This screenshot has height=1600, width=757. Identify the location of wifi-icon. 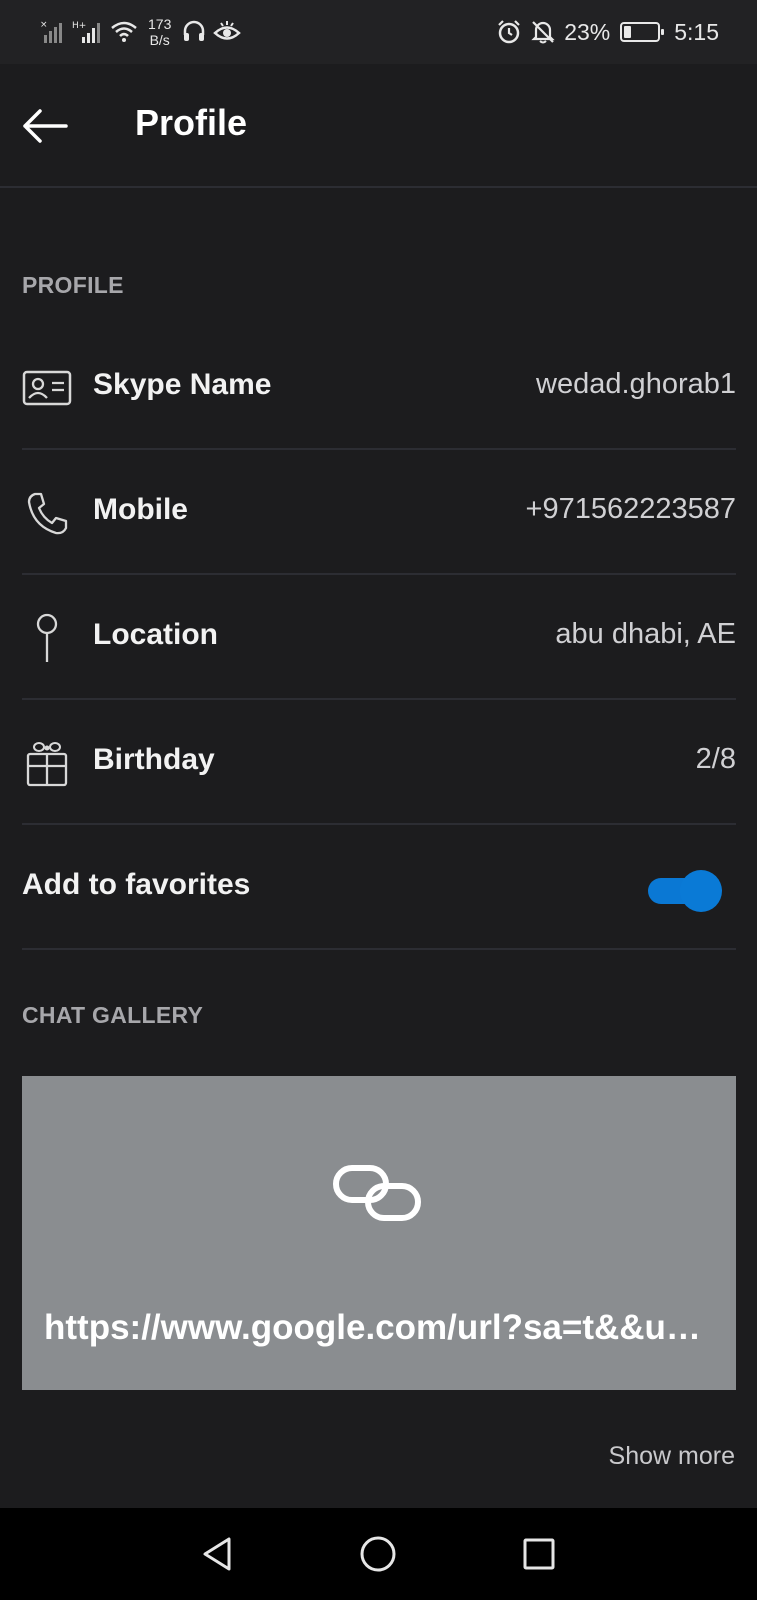
(124, 31).